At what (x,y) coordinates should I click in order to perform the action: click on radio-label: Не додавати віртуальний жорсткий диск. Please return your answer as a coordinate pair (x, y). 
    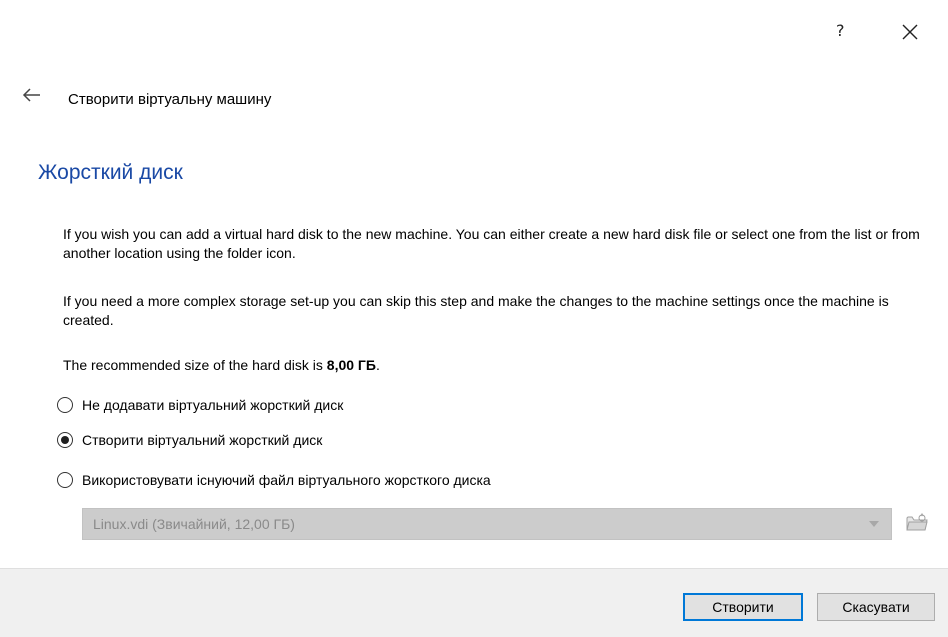
    Looking at the image, I should click on (213, 405).